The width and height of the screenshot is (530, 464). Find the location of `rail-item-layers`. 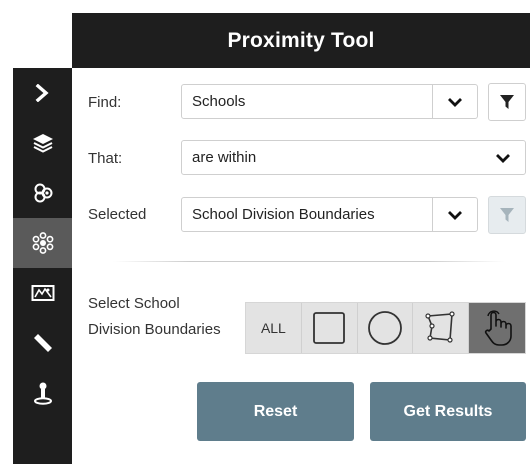

rail-item-layers is located at coordinates (42, 143).